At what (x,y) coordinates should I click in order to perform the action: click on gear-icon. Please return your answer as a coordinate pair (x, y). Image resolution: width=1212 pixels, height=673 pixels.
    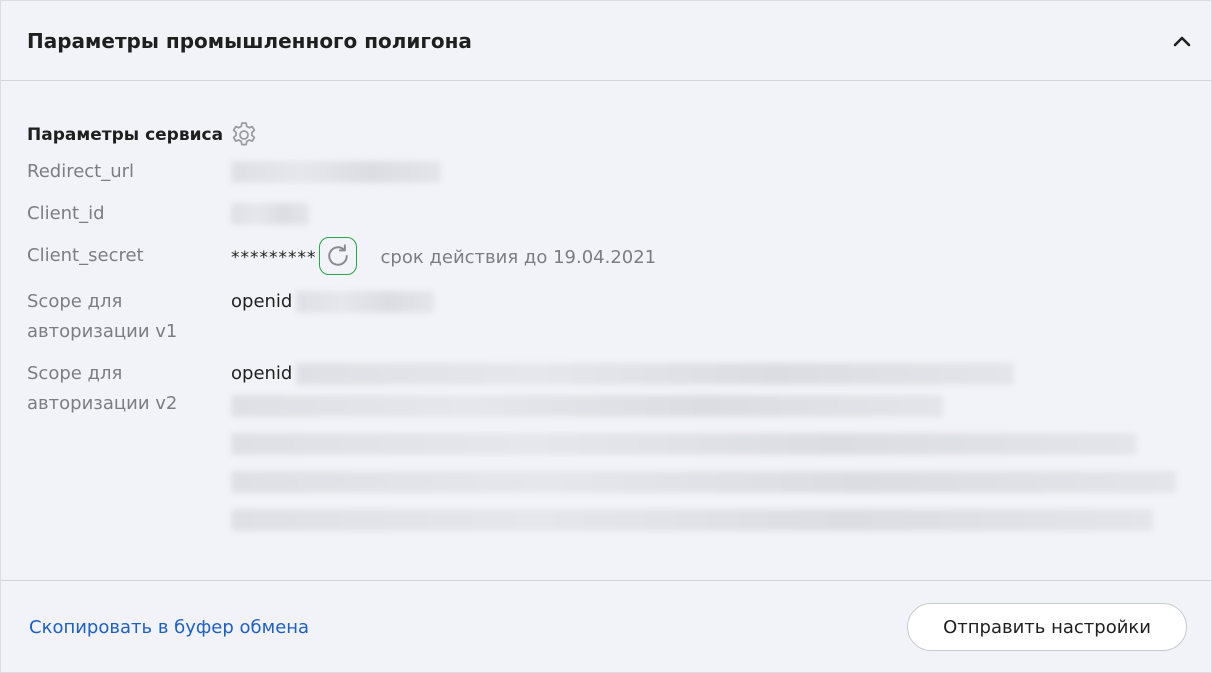
    Looking at the image, I should click on (244, 135).